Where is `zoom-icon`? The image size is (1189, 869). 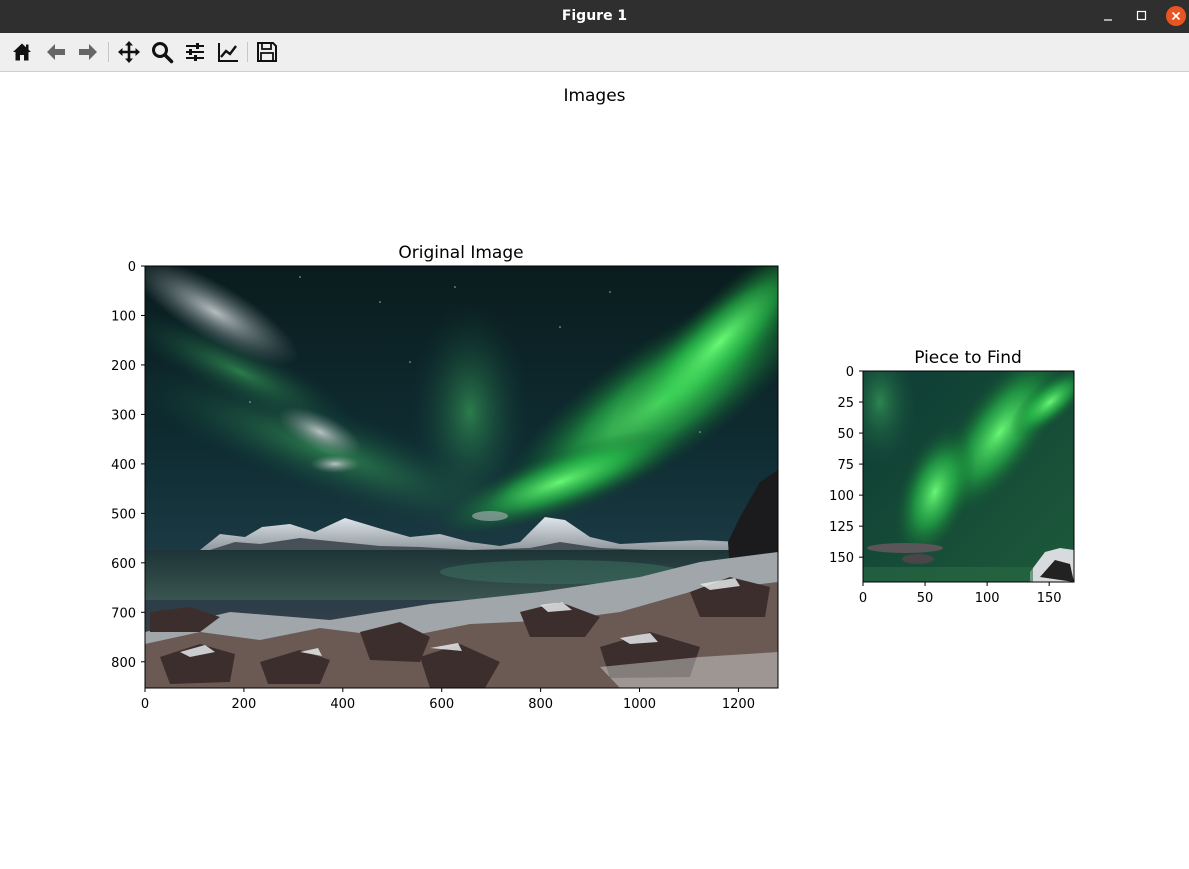 zoom-icon is located at coordinates (163, 53).